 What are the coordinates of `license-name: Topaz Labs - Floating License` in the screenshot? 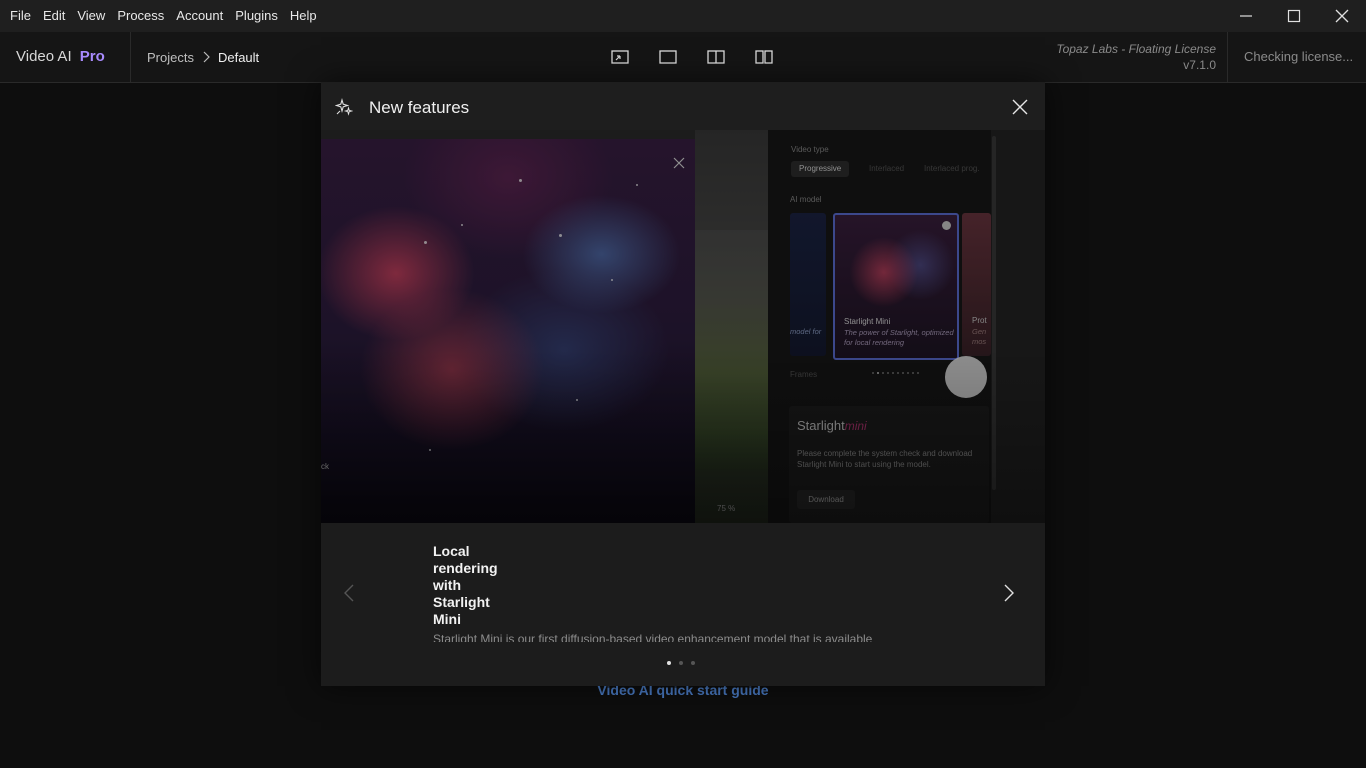 It's located at (1136, 49).